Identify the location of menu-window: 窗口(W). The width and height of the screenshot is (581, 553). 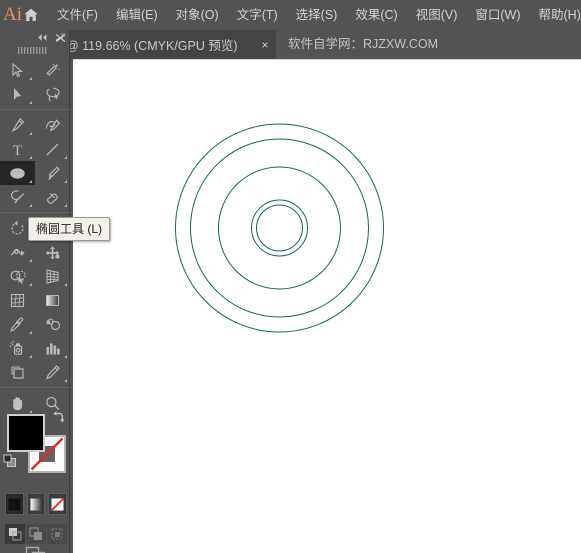
(497, 15).